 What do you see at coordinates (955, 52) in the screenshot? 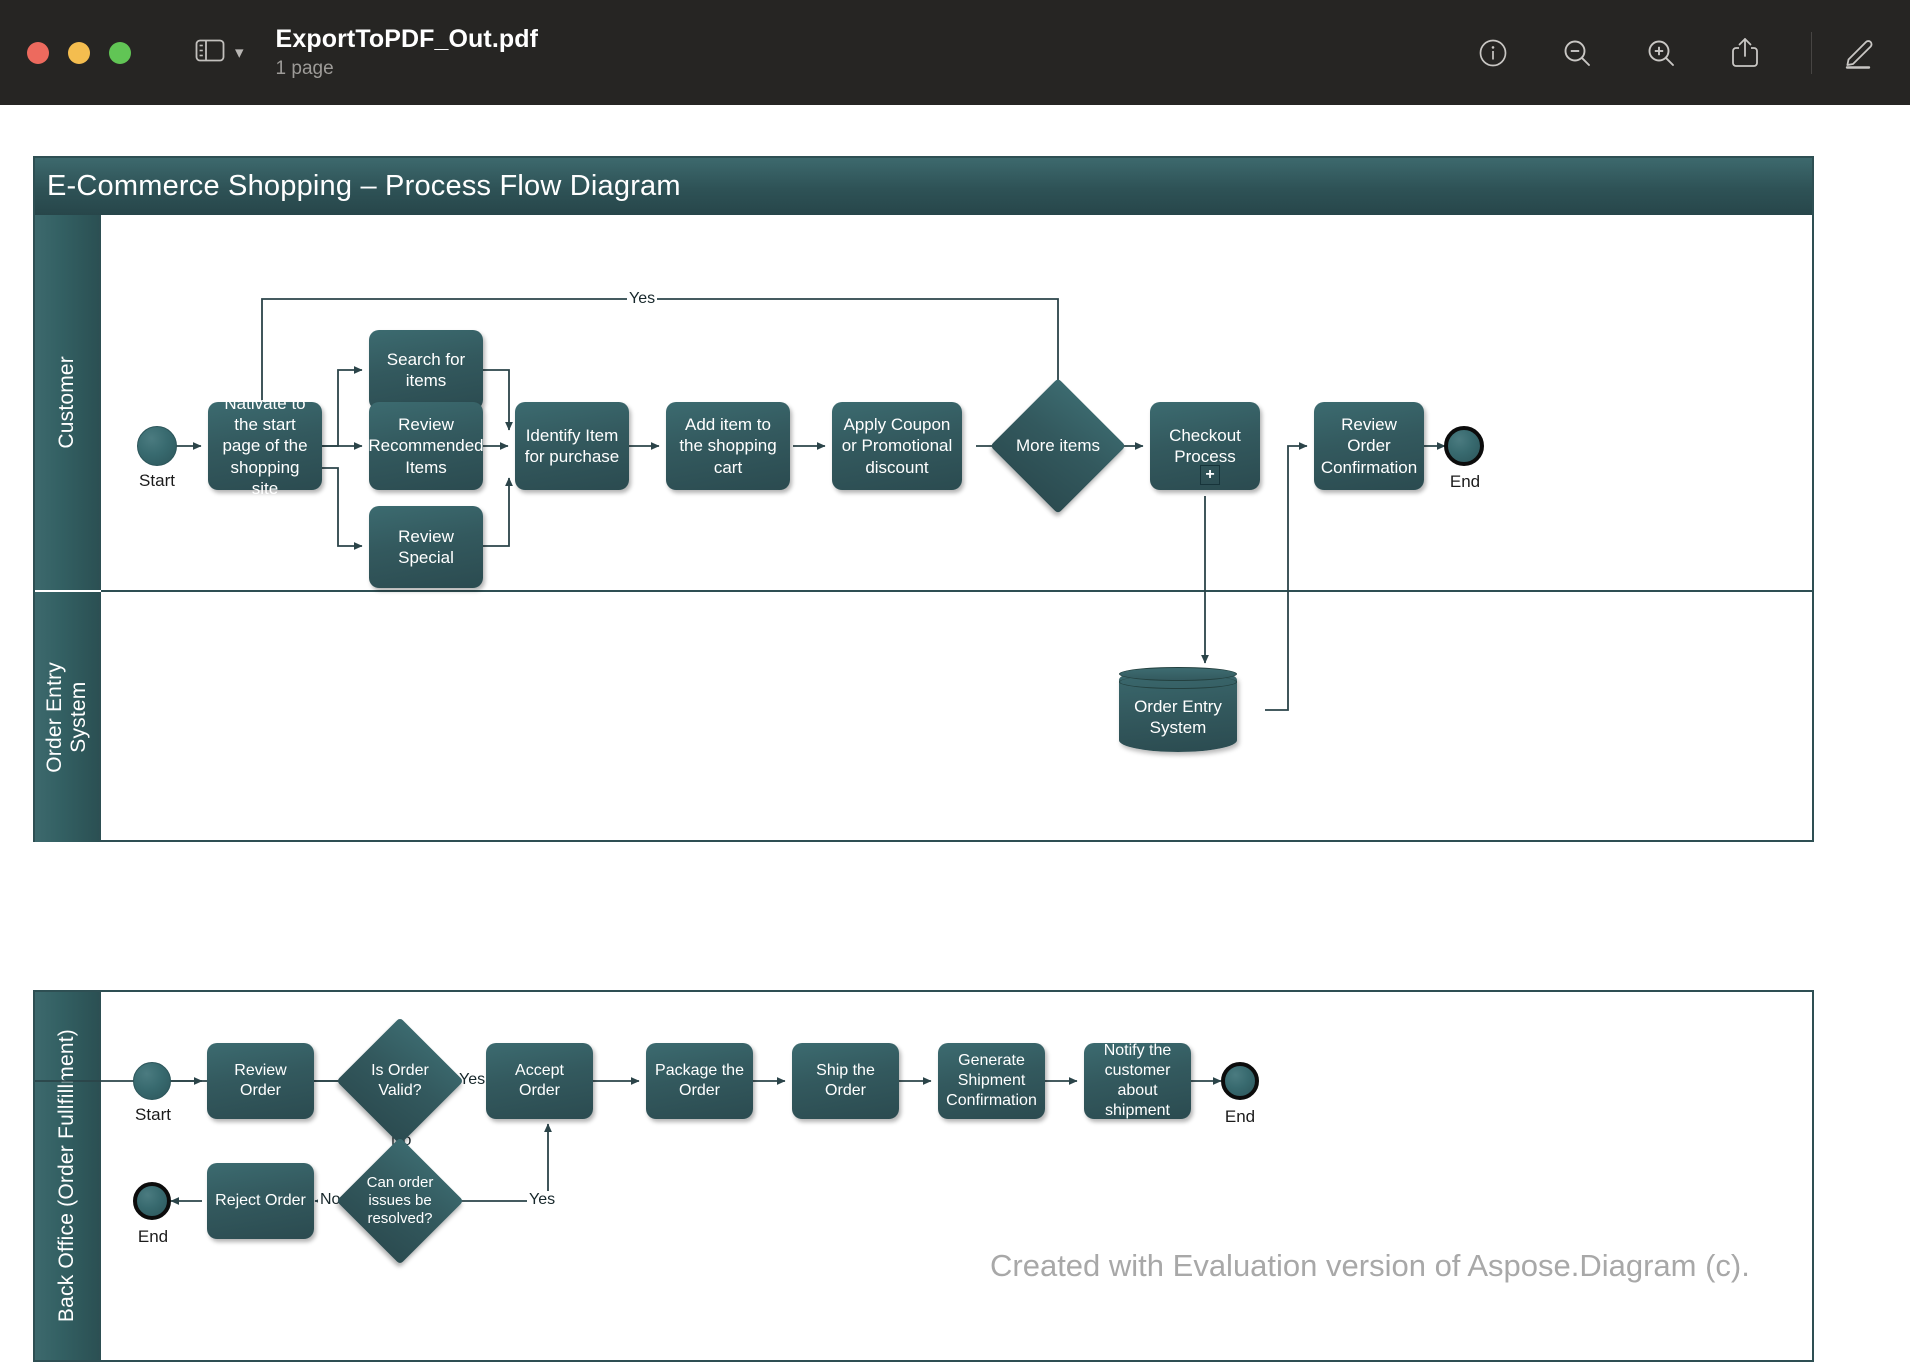
I see `window-titlebar: ▾ ExportToPDF_Out.pdf 1 page` at bounding box center [955, 52].